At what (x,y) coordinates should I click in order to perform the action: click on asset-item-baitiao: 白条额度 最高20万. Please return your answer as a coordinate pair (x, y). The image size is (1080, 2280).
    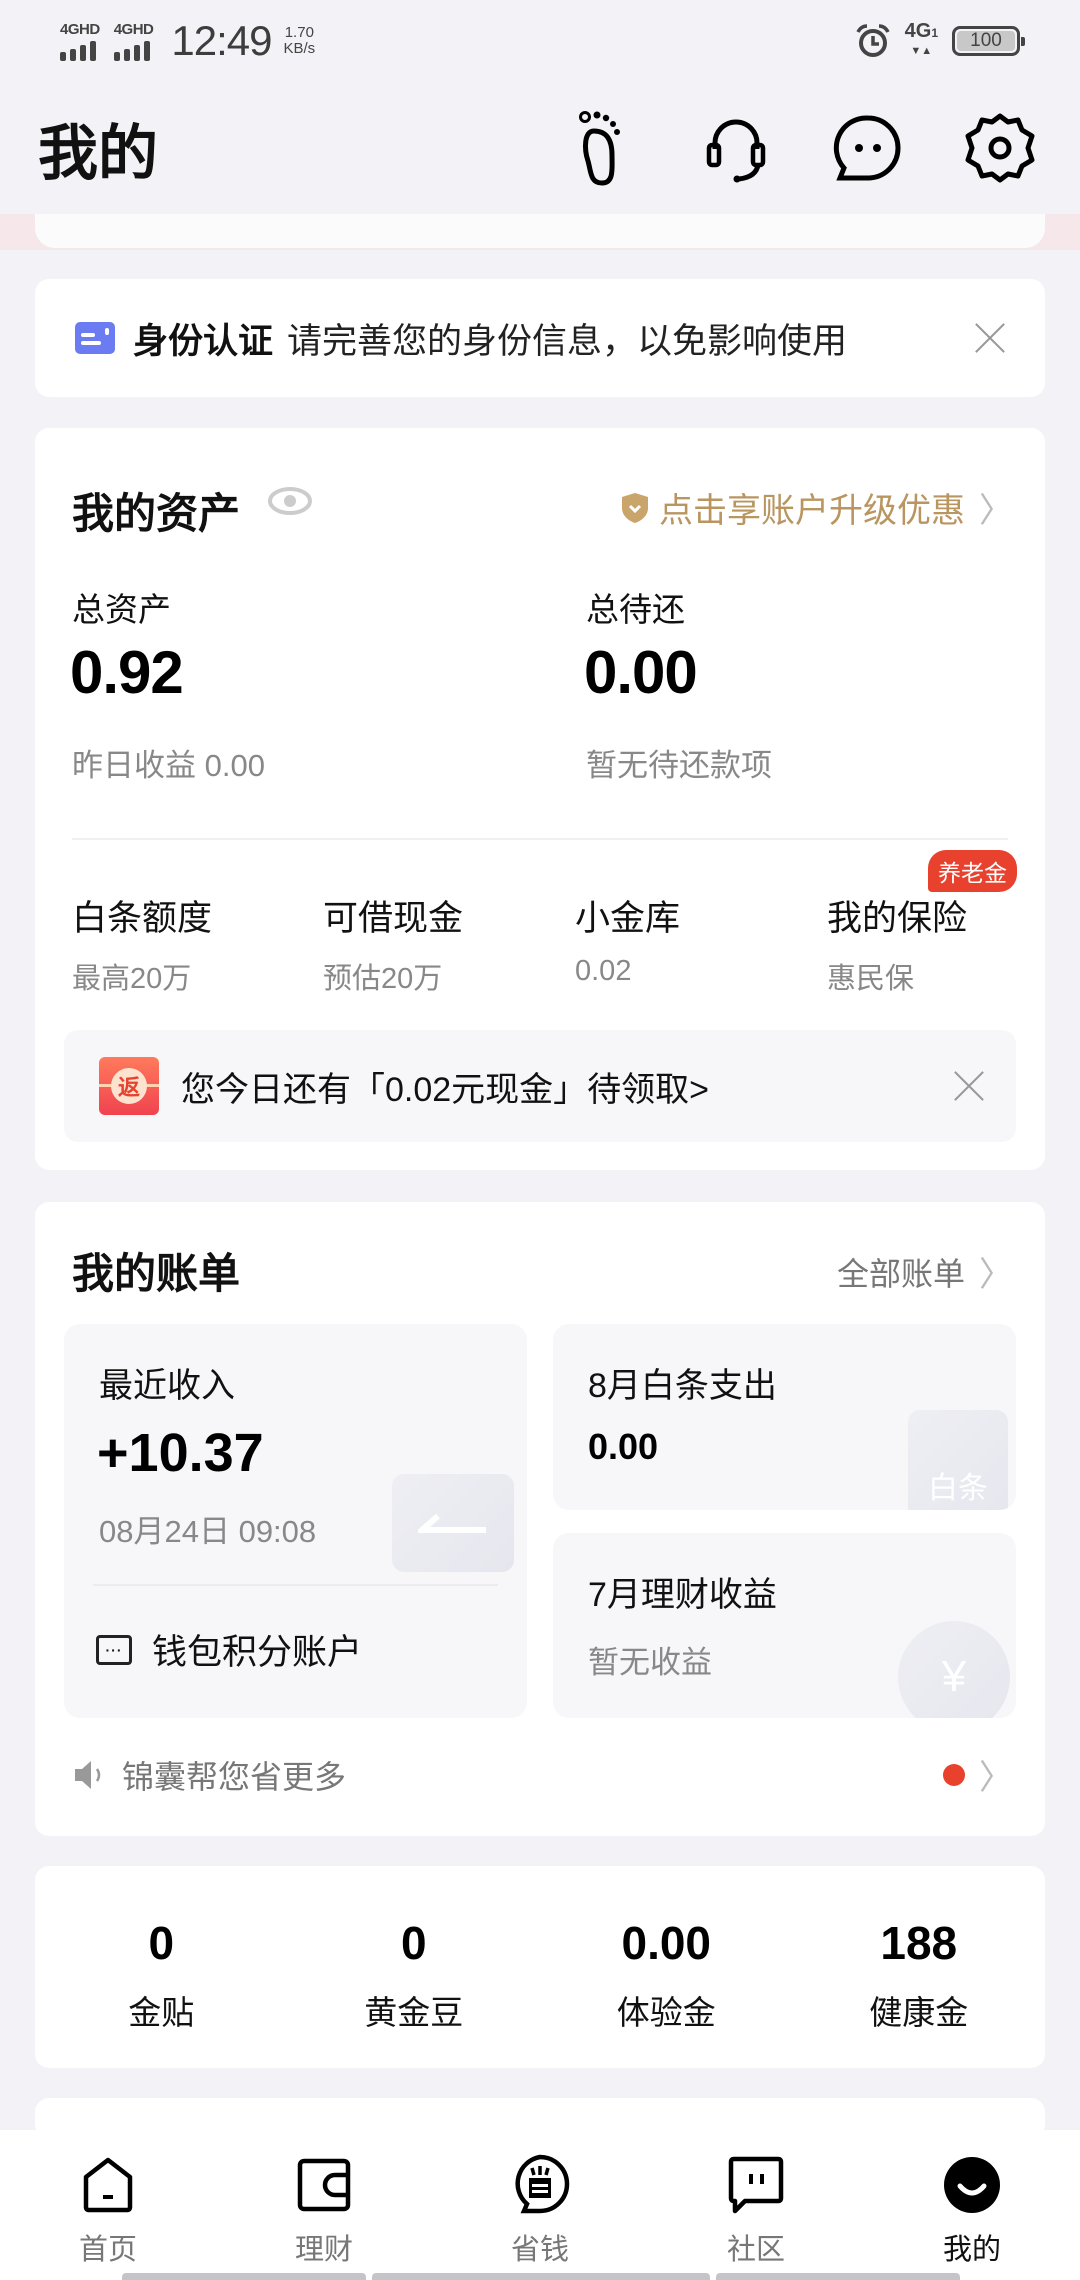
    Looking at the image, I should click on (197, 943).